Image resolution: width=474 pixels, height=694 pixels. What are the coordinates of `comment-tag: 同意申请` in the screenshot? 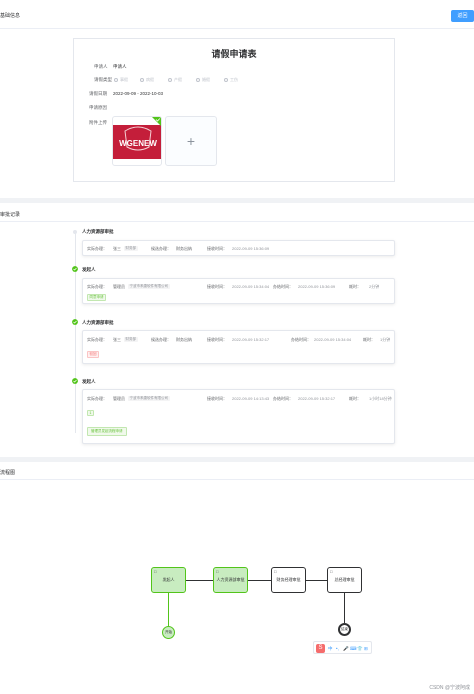 It's located at (96, 297).